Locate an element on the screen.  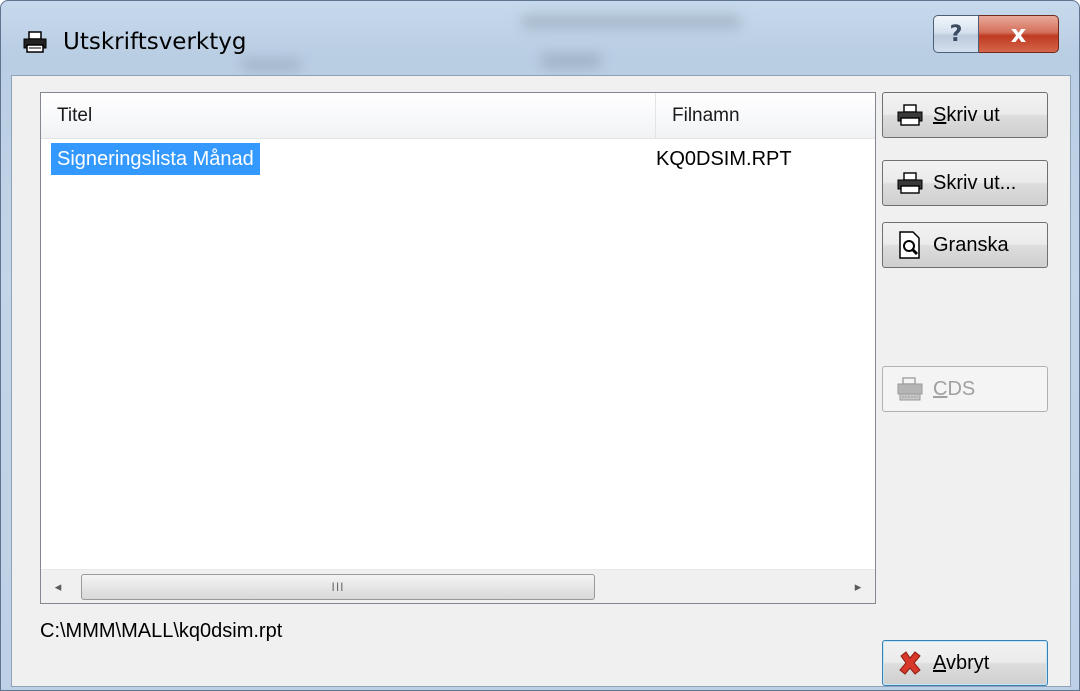
cds-button-label: CDS is located at coordinates (954, 388).